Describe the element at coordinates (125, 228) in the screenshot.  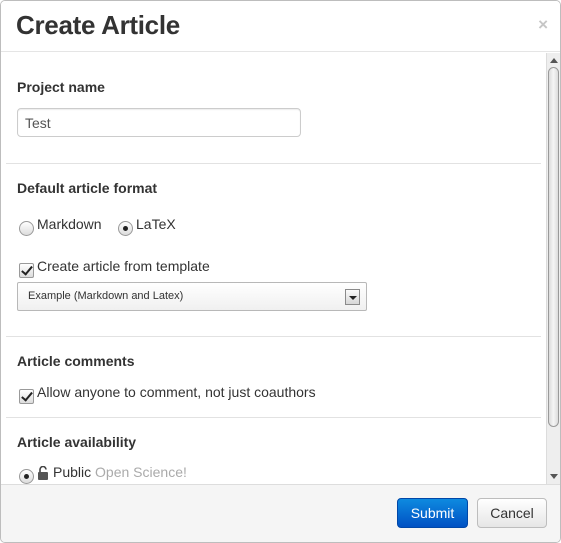
I see `latex-radio` at that location.